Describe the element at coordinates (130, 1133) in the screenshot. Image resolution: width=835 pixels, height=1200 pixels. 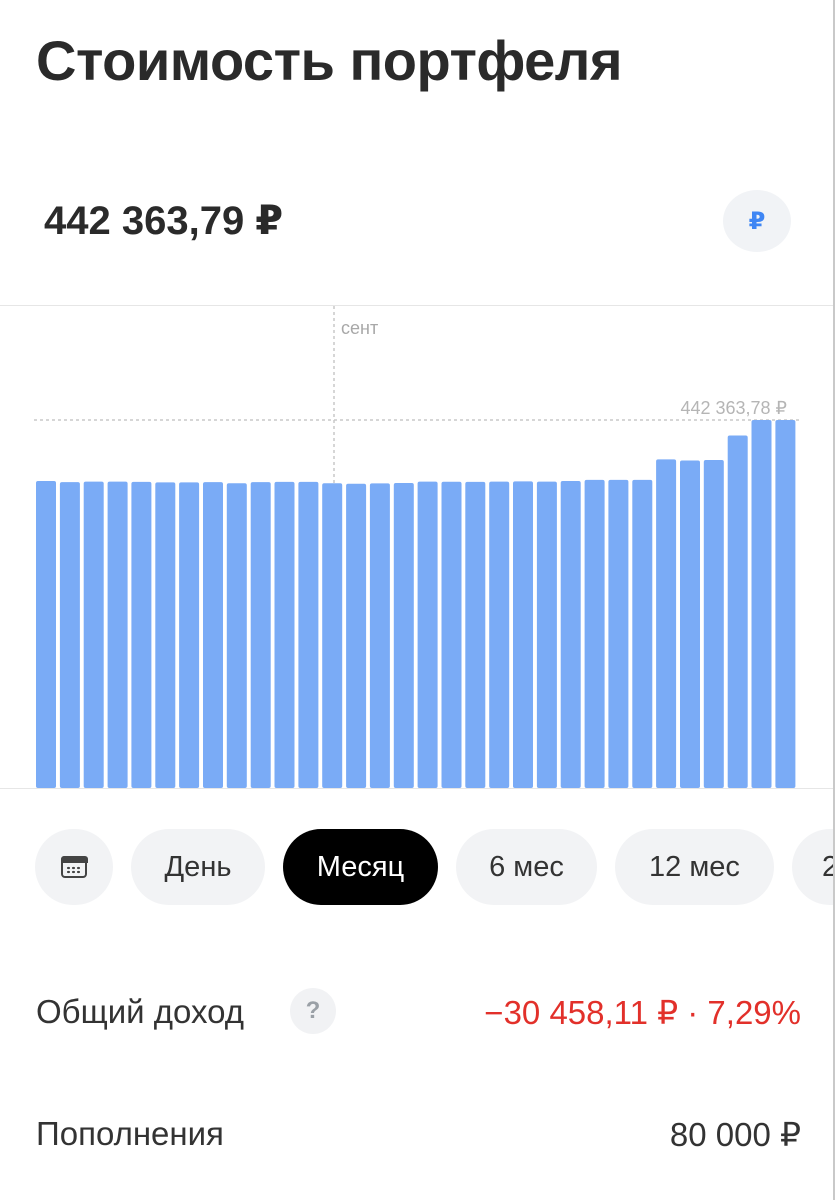
I see `deposits-label: Пополнения` at that location.